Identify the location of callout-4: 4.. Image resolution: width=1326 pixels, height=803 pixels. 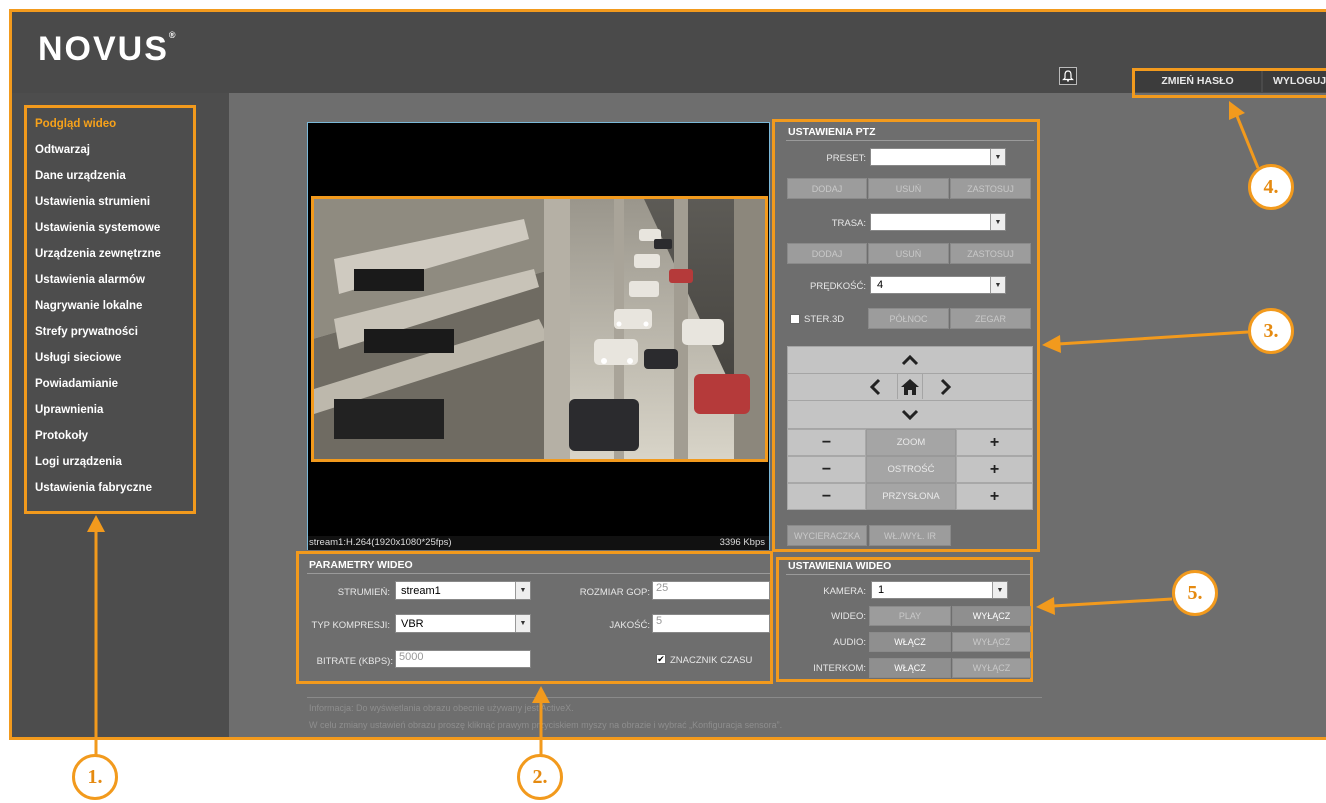
(1271, 187).